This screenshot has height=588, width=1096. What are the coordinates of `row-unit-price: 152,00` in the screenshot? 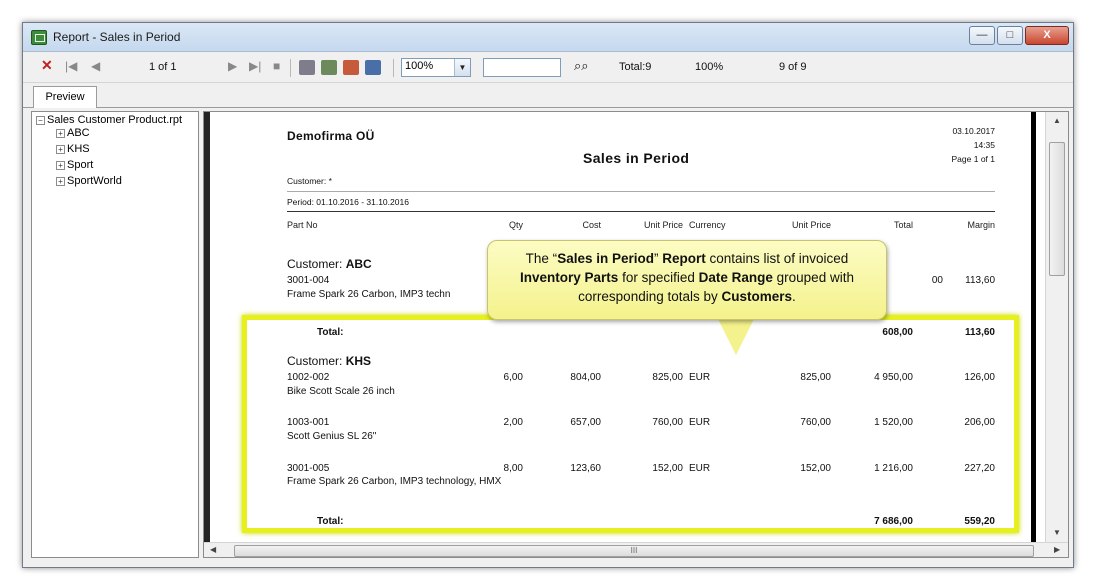 It's located at (667, 468).